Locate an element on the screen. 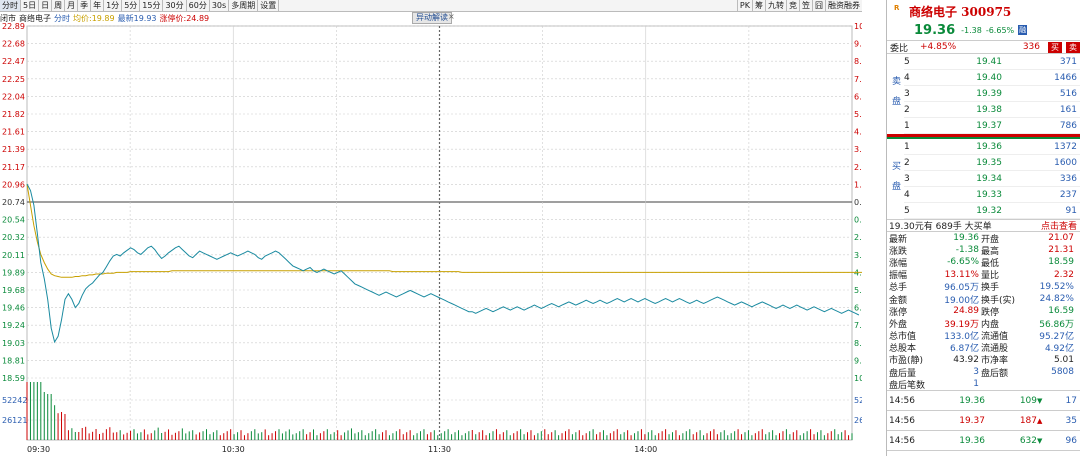  x-time-label: 09:30 is located at coordinates (38, 449).